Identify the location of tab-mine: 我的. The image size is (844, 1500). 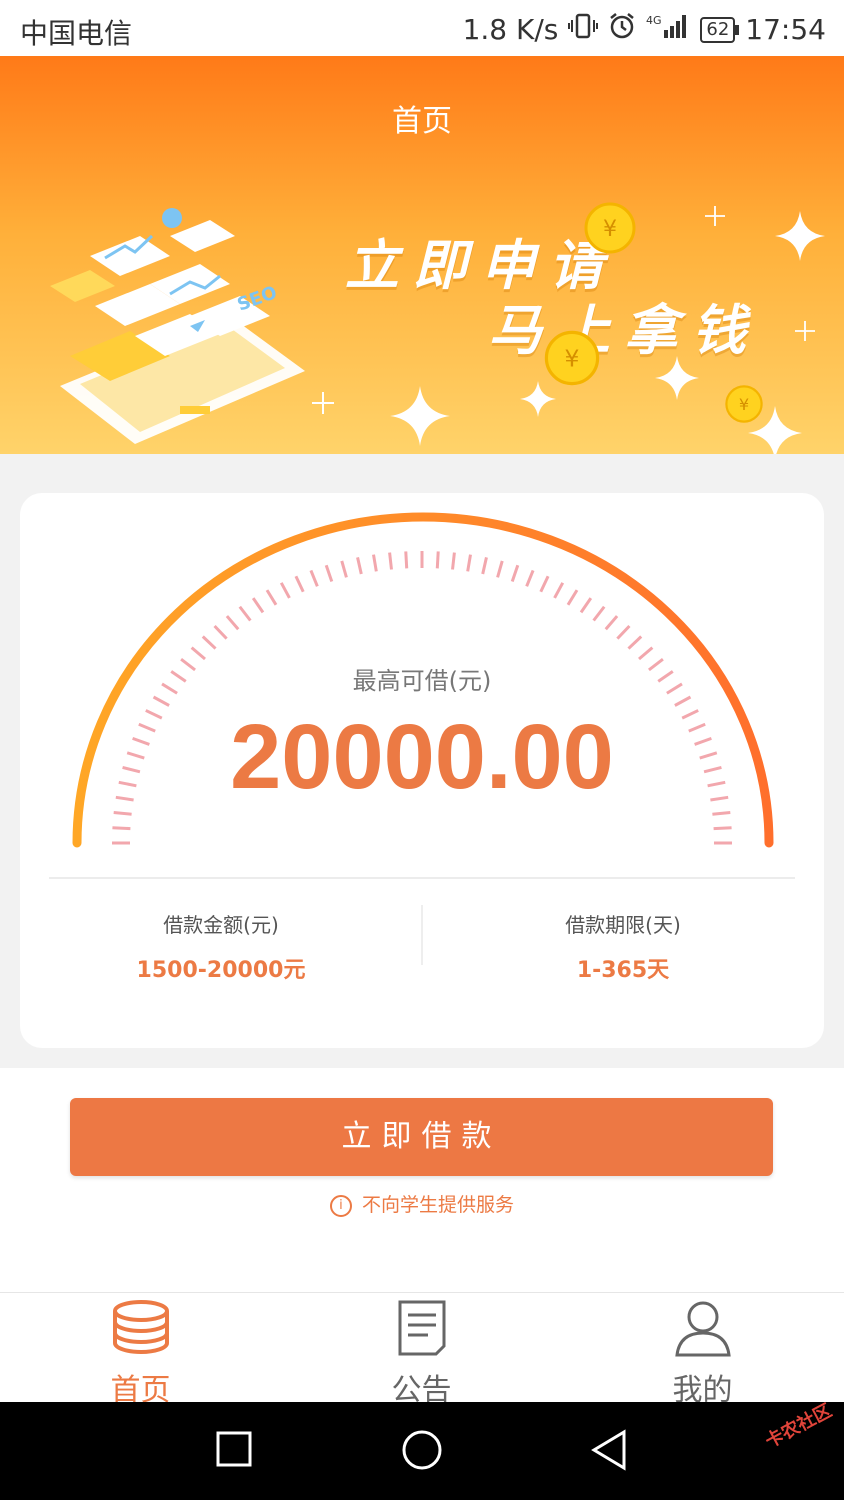
(702, 1350).